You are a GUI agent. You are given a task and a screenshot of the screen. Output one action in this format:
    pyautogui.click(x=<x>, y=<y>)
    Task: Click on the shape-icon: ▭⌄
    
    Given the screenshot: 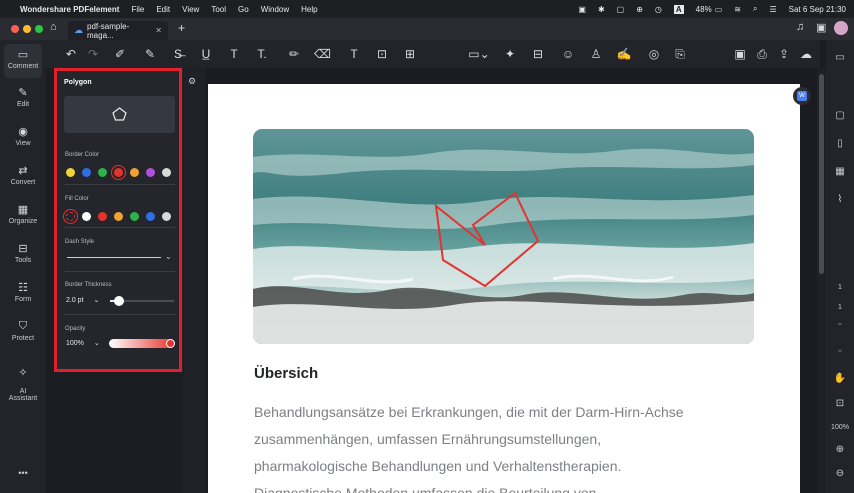 What is the action you would take?
    pyautogui.click(x=479, y=54)
    